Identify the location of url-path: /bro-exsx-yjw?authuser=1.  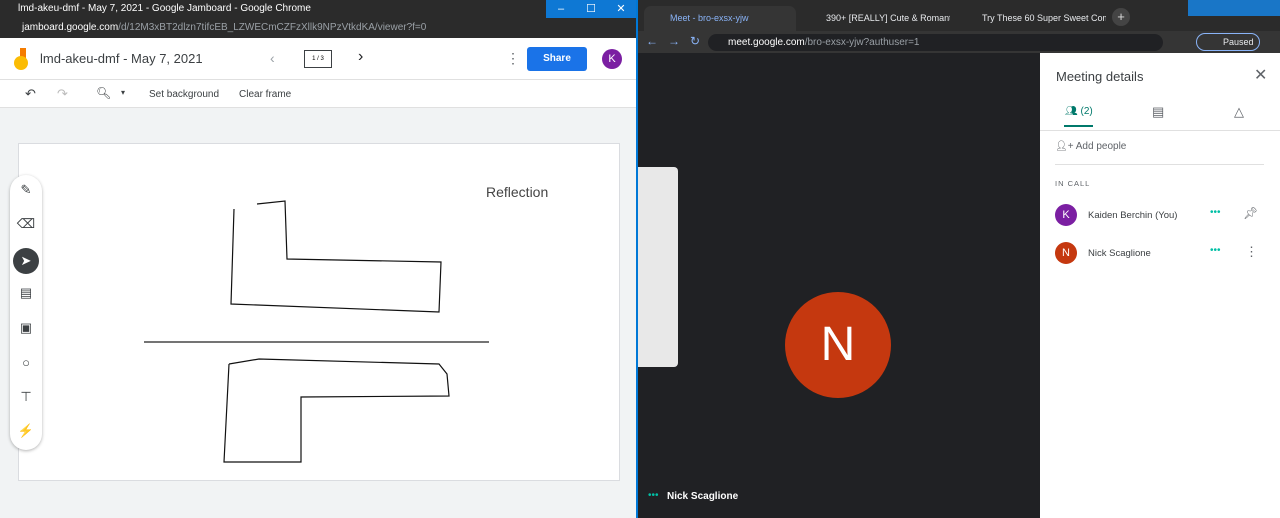
(862, 42).